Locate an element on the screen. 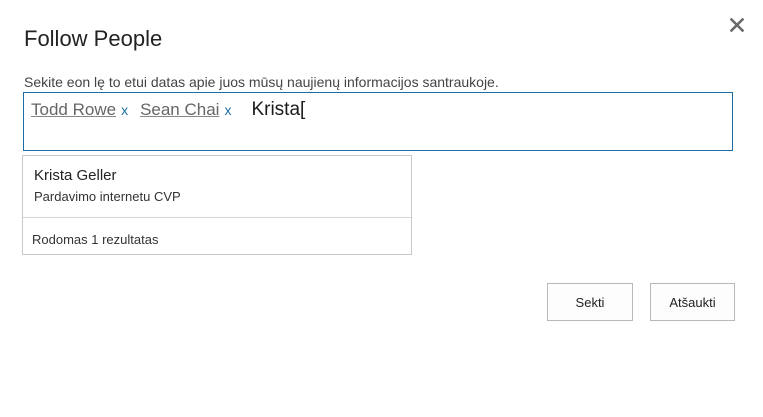 This screenshot has width=763, height=417. token-row: Todd Rowe x Sean Chai x Krista[ is located at coordinates (168, 111).